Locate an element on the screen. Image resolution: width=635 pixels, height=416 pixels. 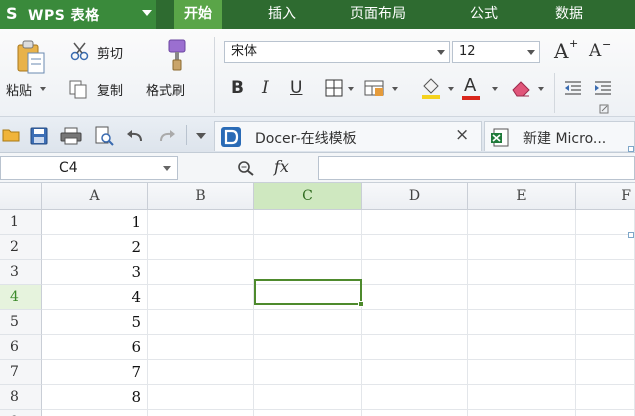
clear-format-icon is located at coordinates (521, 88).